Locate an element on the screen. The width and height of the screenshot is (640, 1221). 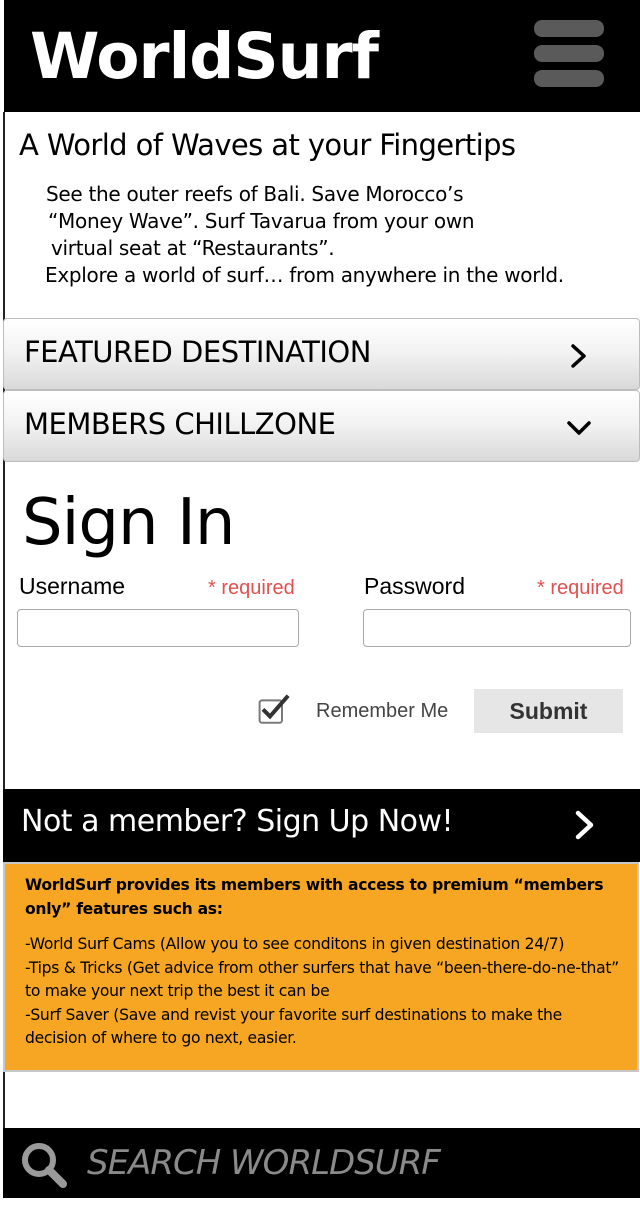
signin-title: Sign In is located at coordinates (128, 523).